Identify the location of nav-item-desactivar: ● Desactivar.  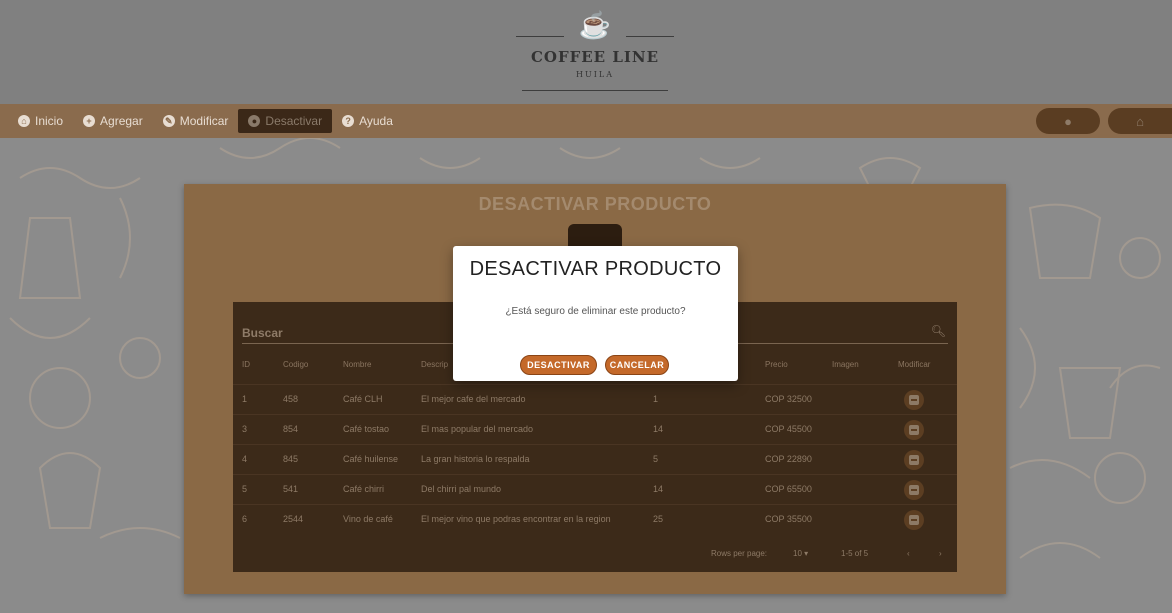
(285, 121).